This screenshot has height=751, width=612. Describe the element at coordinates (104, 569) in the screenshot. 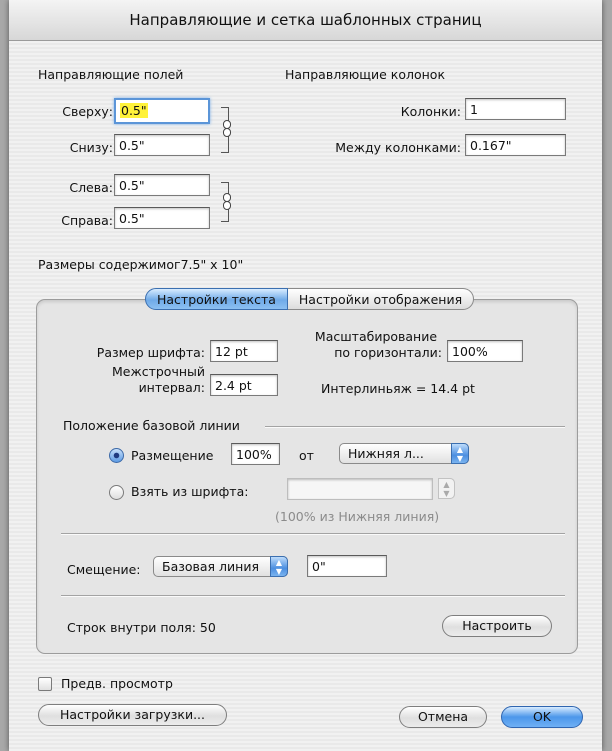

I see `offset-label: Смещение:` at that location.